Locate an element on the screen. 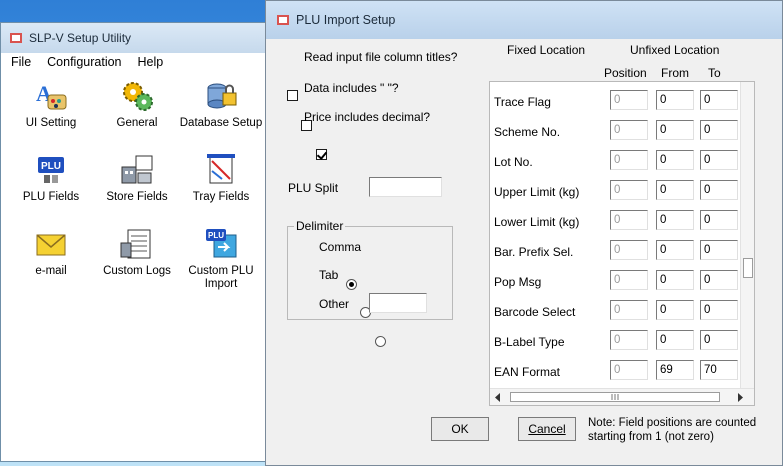 The image size is (783, 466). price-decimal-checkbox is located at coordinates (321, 154).